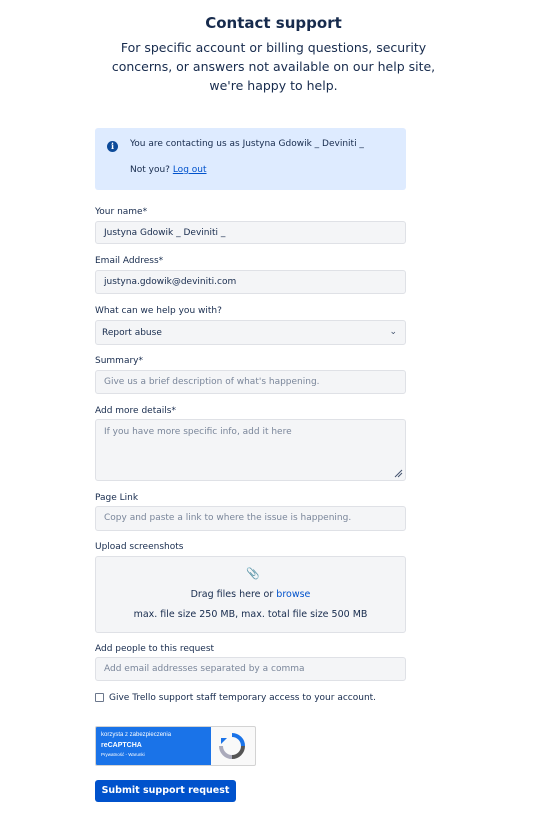  What do you see at coordinates (129, 261) in the screenshot?
I see `email-label: Email Address*` at bounding box center [129, 261].